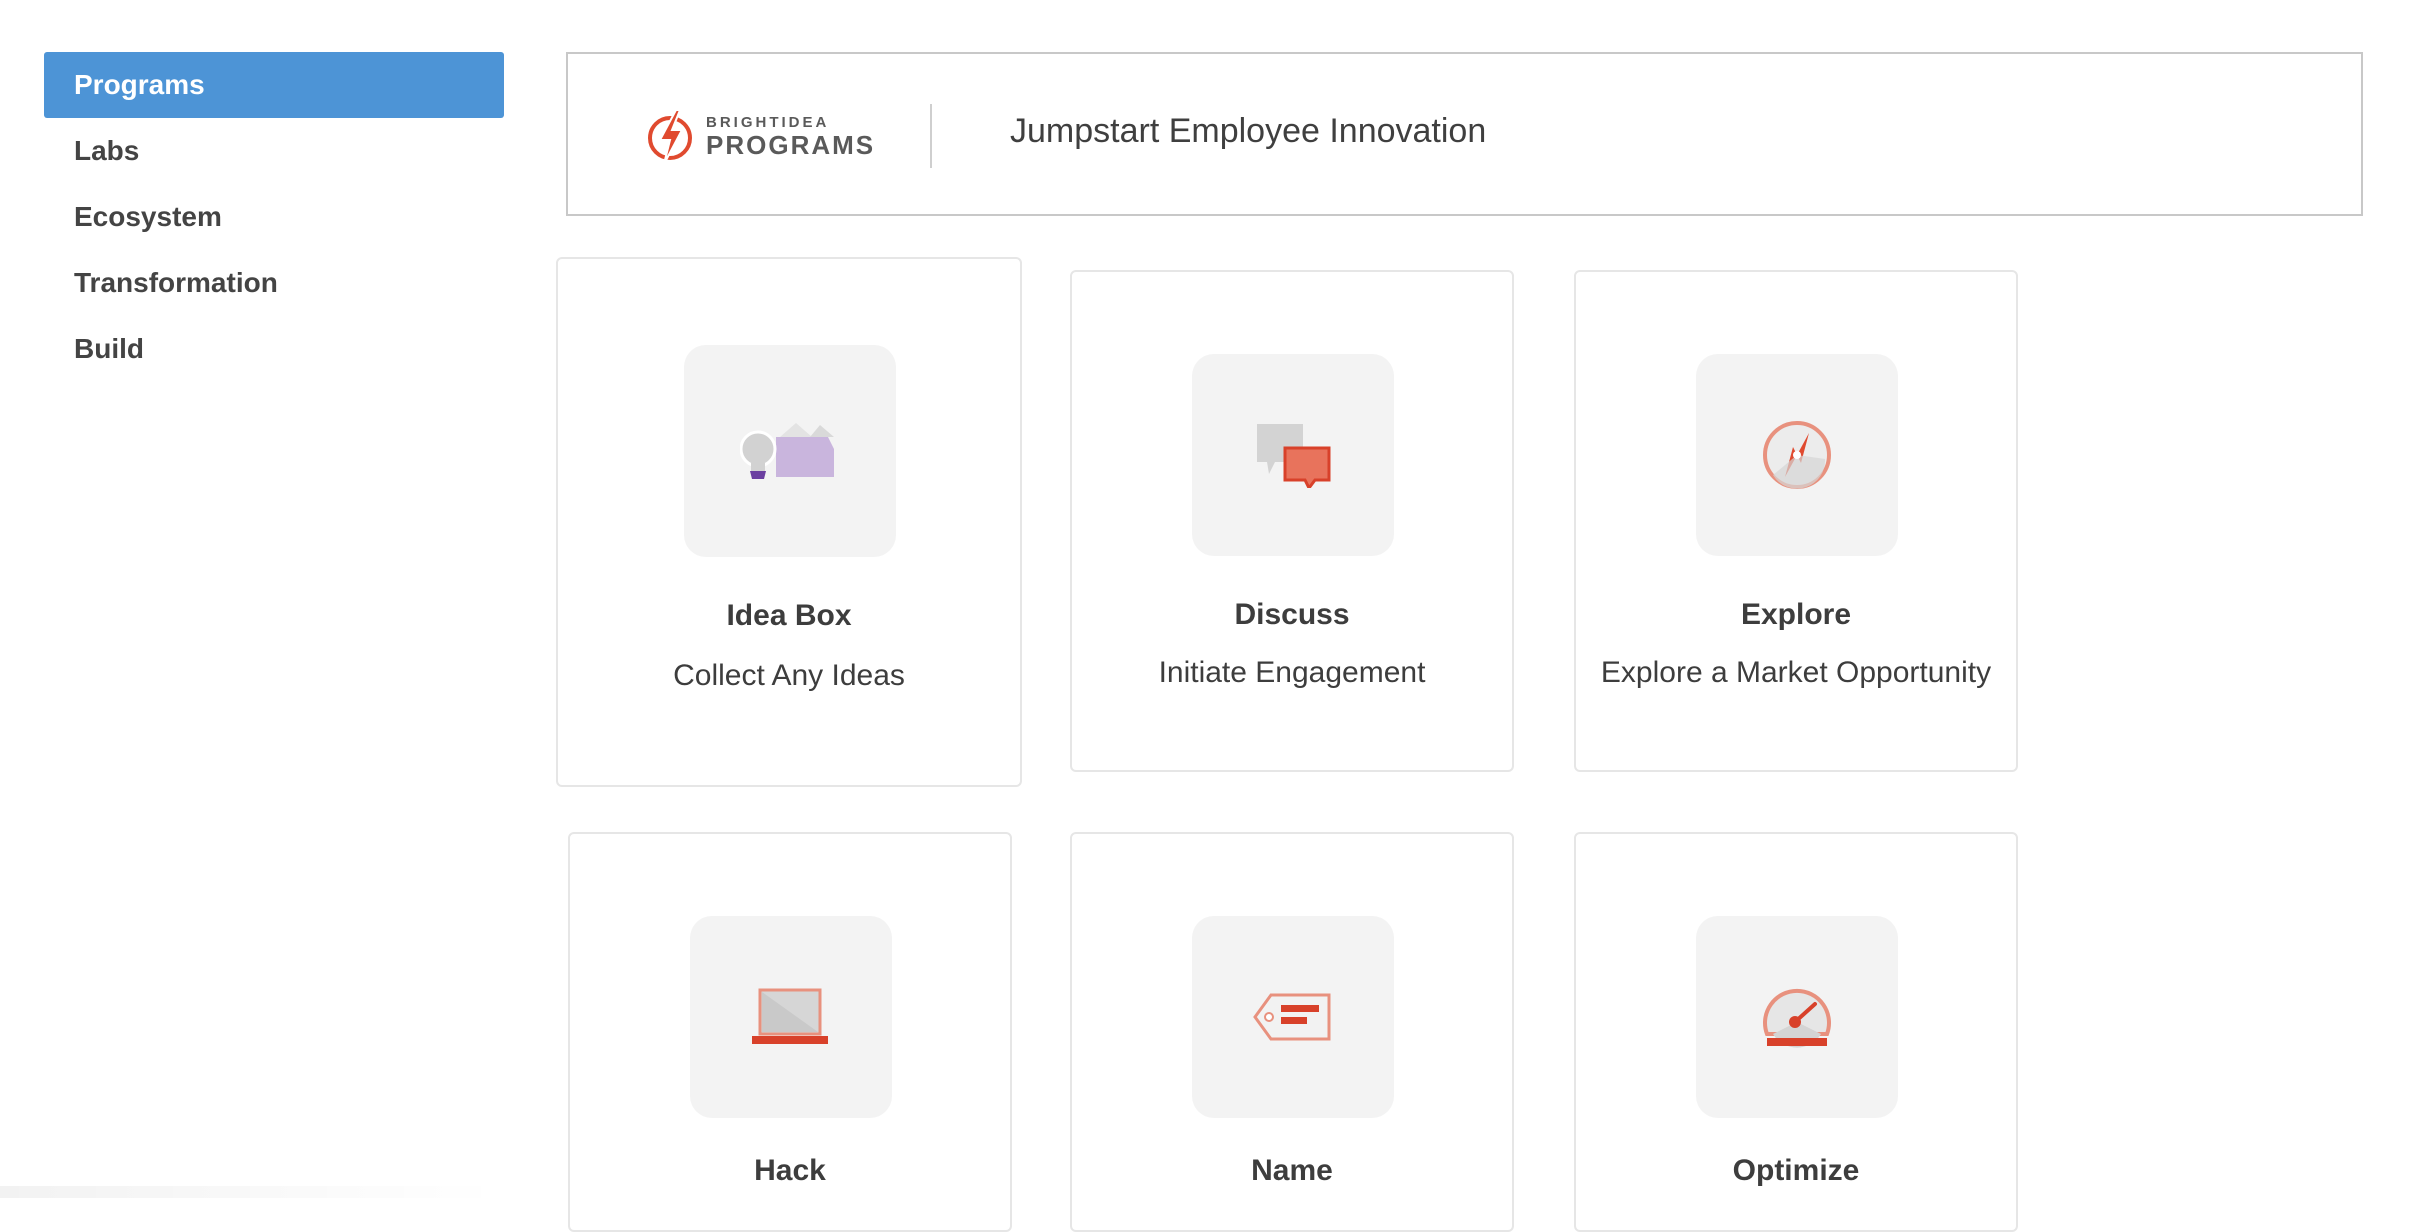 Image resolution: width=2410 pixels, height=1232 pixels. What do you see at coordinates (789, 615) in the screenshot?
I see `card-title: Idea Box` at bounding box center [789, 615].